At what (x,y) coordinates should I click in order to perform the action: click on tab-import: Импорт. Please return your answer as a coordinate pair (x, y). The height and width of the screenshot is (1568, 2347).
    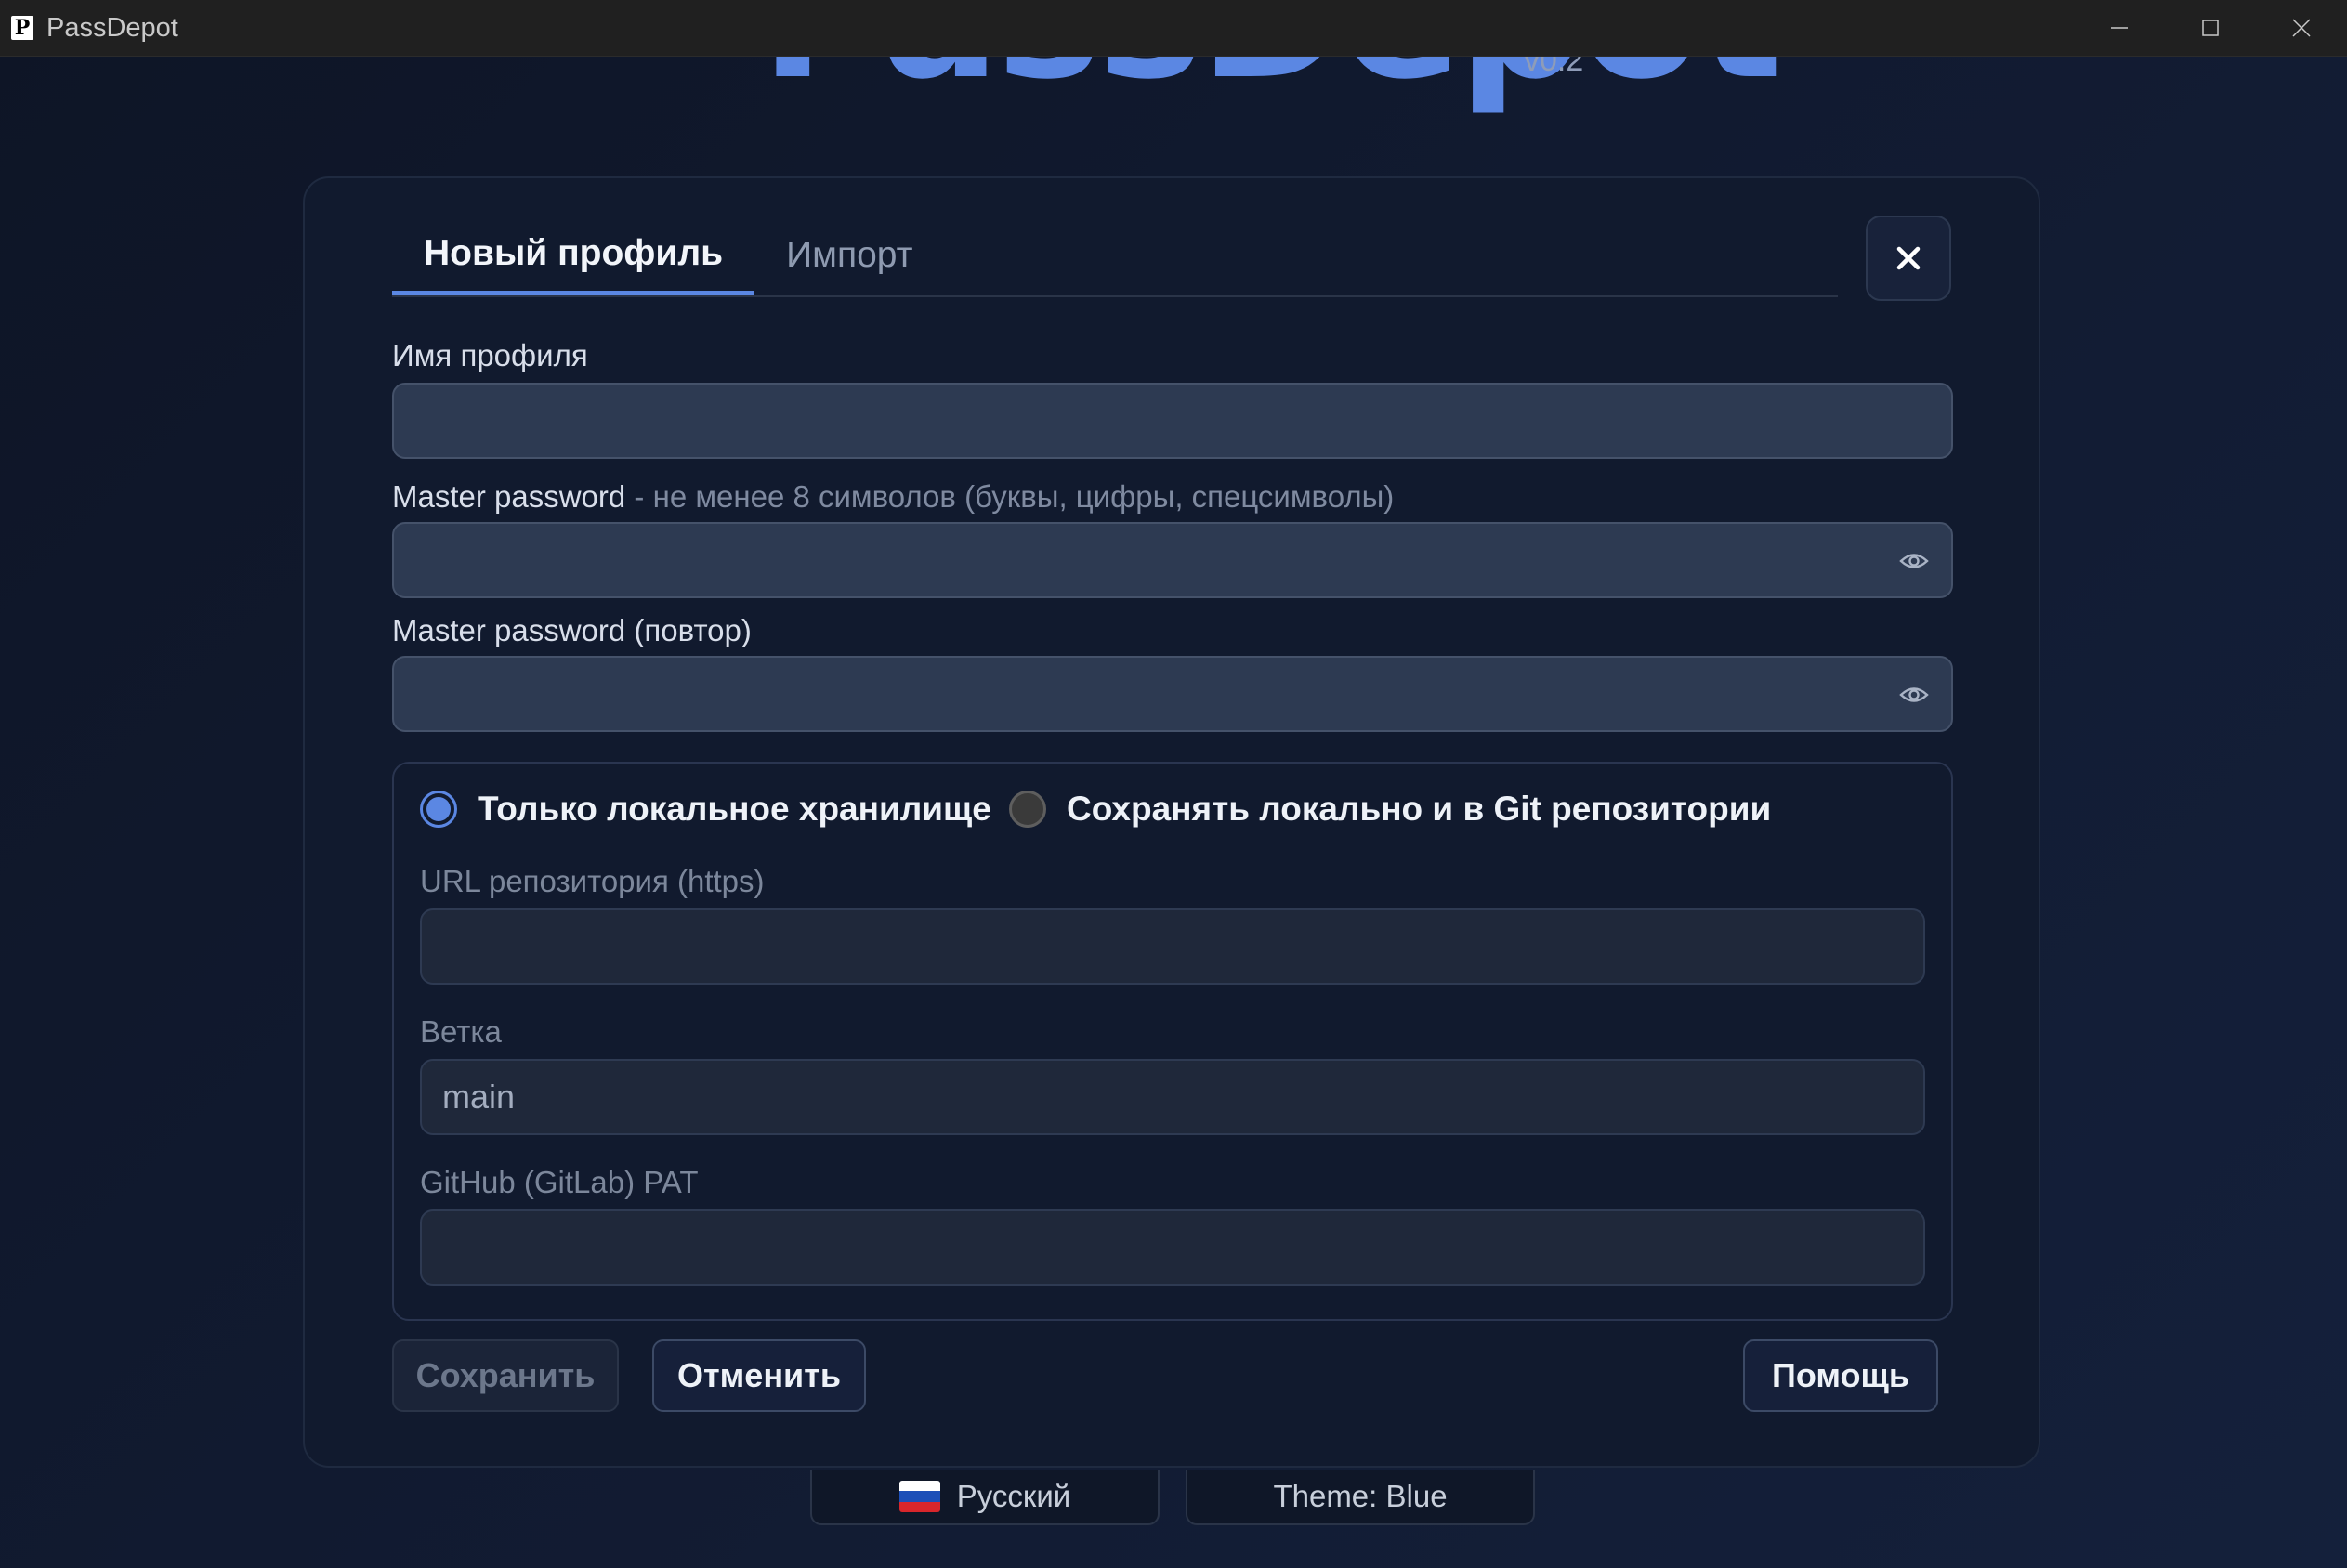
    Looking at the image, I should click on (849, 255).